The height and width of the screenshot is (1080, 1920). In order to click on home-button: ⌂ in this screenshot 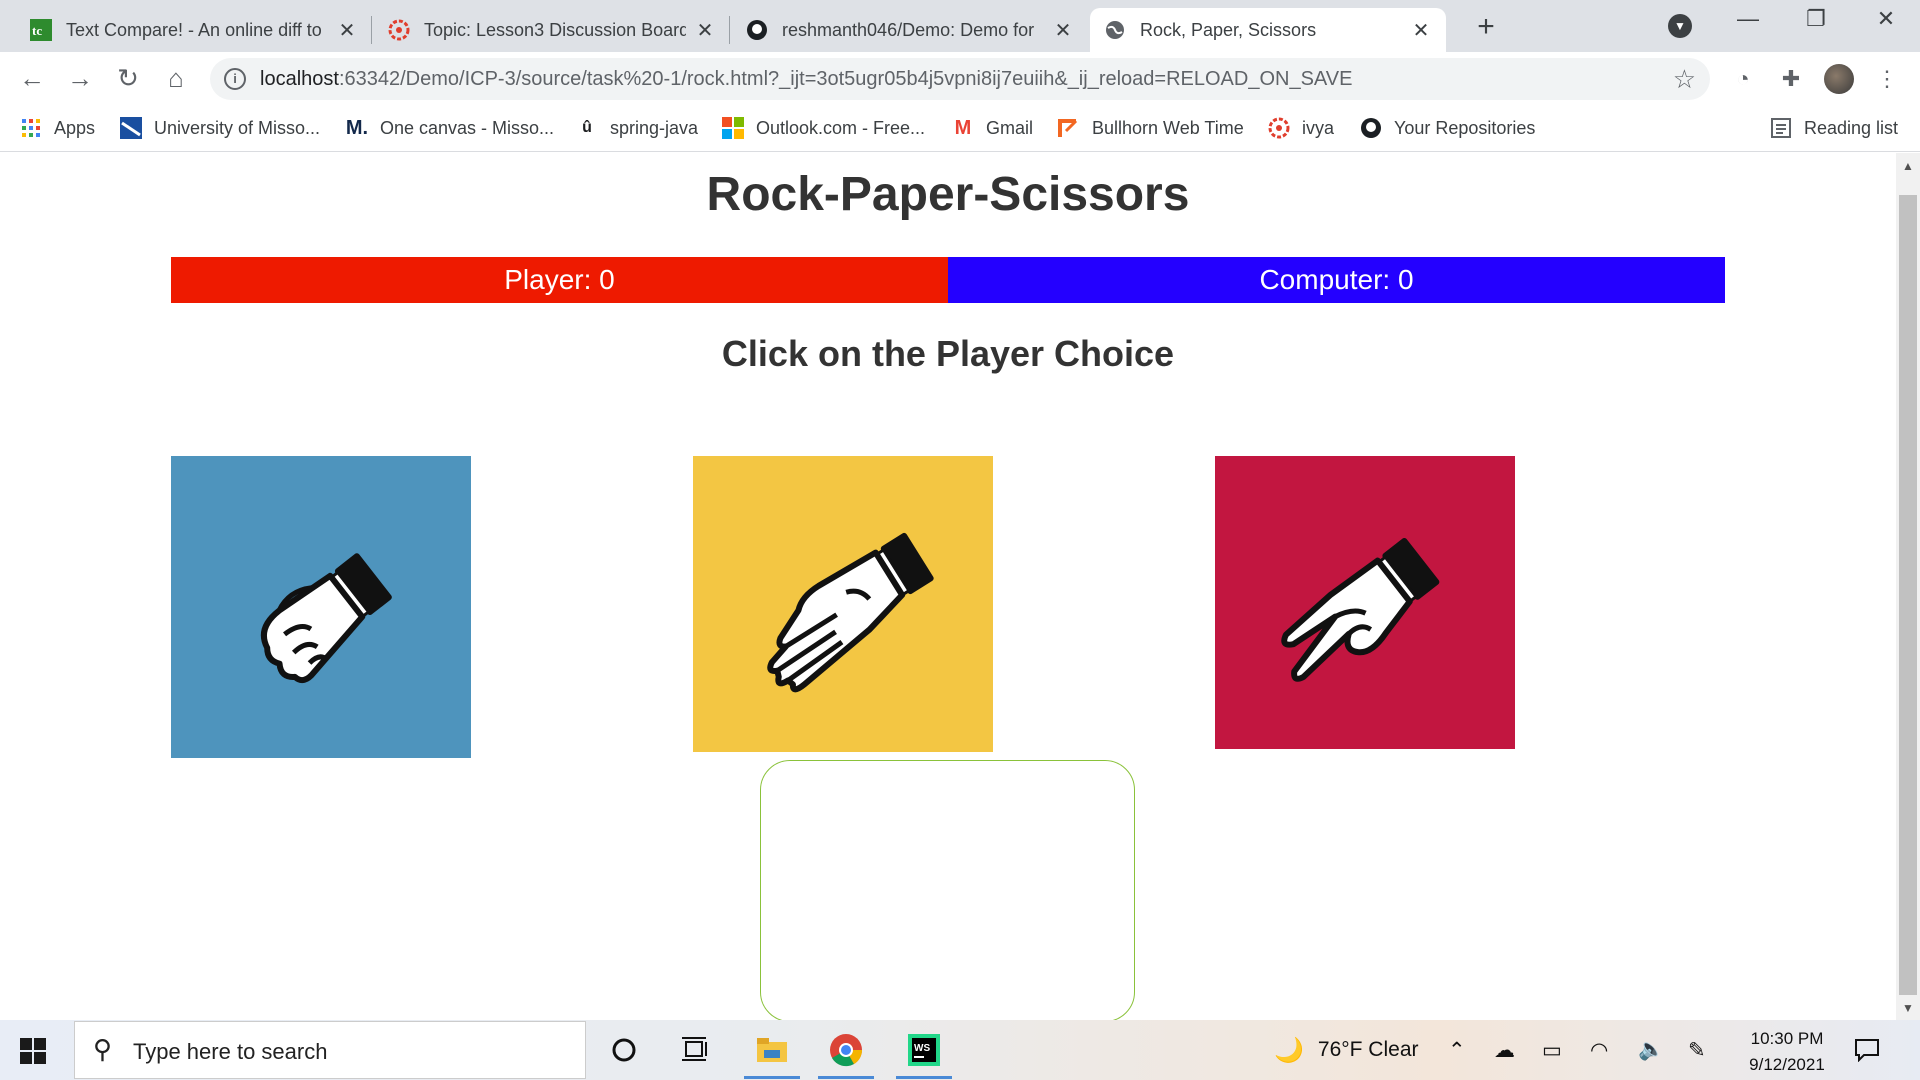, I will do `click(176, 78)`.